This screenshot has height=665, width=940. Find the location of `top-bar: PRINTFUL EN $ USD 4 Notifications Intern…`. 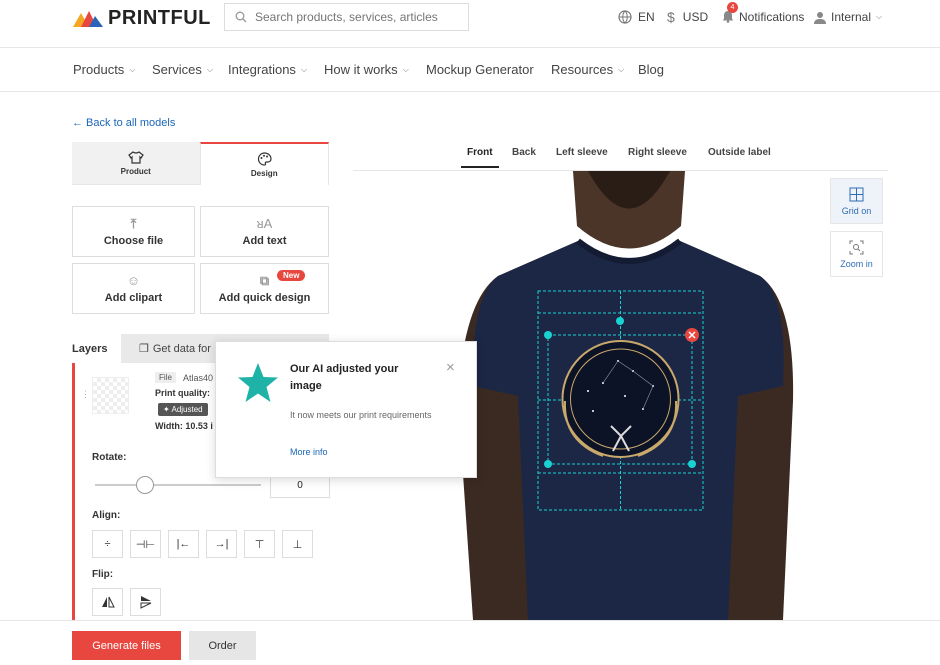

top-bar: PRINTFUL EN $ USD 4 Notifications Intern… is located at coordinates (470, 24).